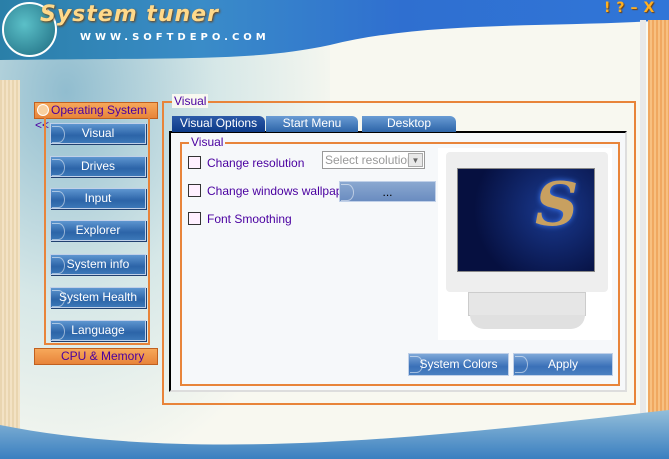  I want to click on monitor-stand, so click(527, 322).